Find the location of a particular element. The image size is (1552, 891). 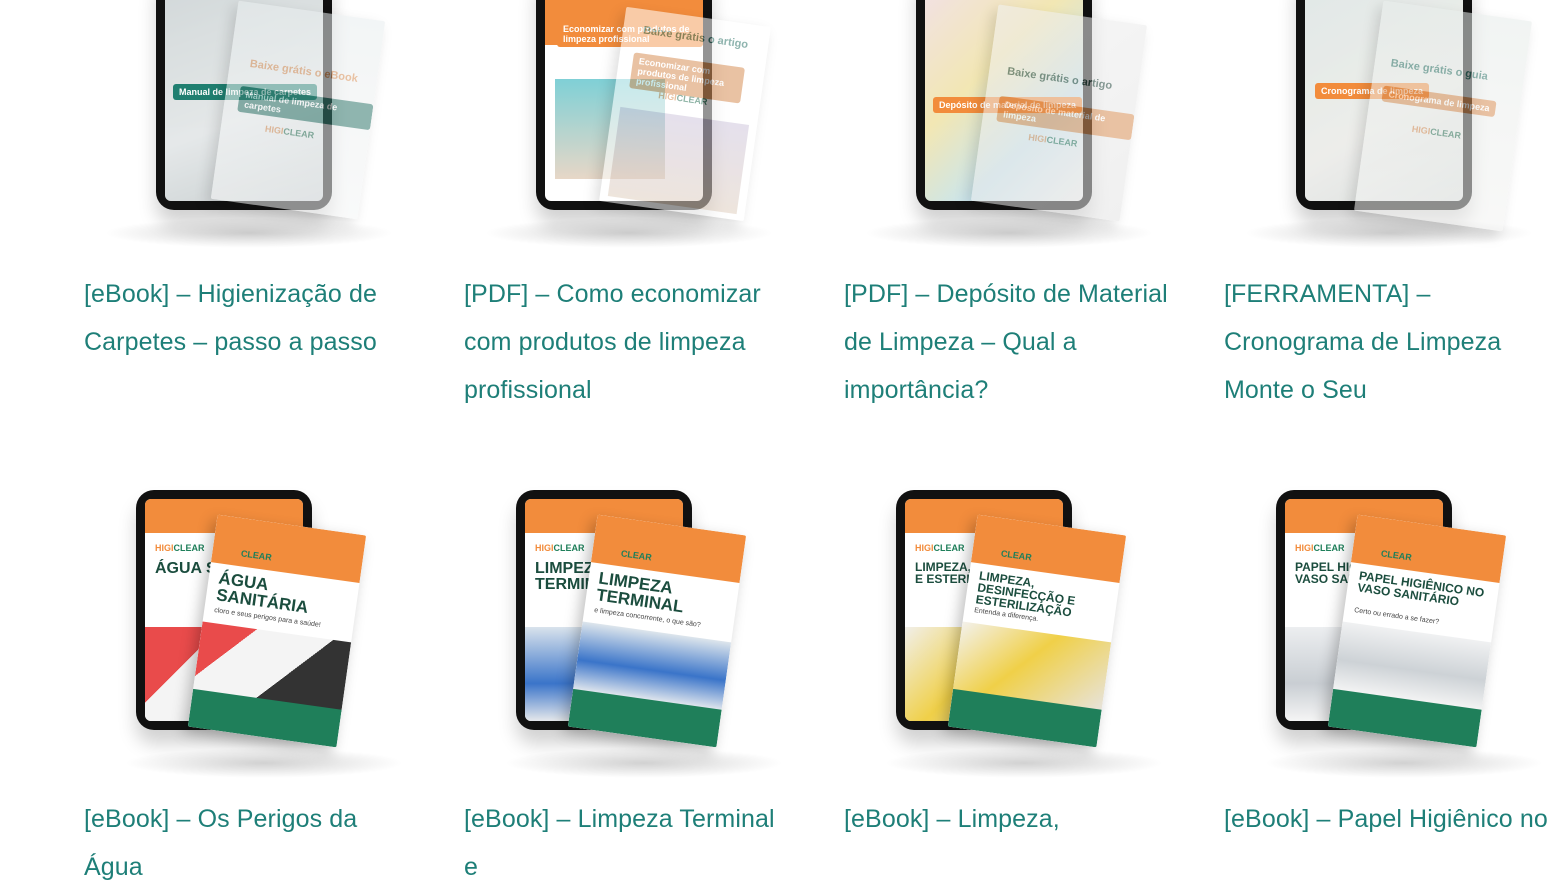

cover-subtitle: Manual de limpeza de carpetes is located at coordinates (305, 108).